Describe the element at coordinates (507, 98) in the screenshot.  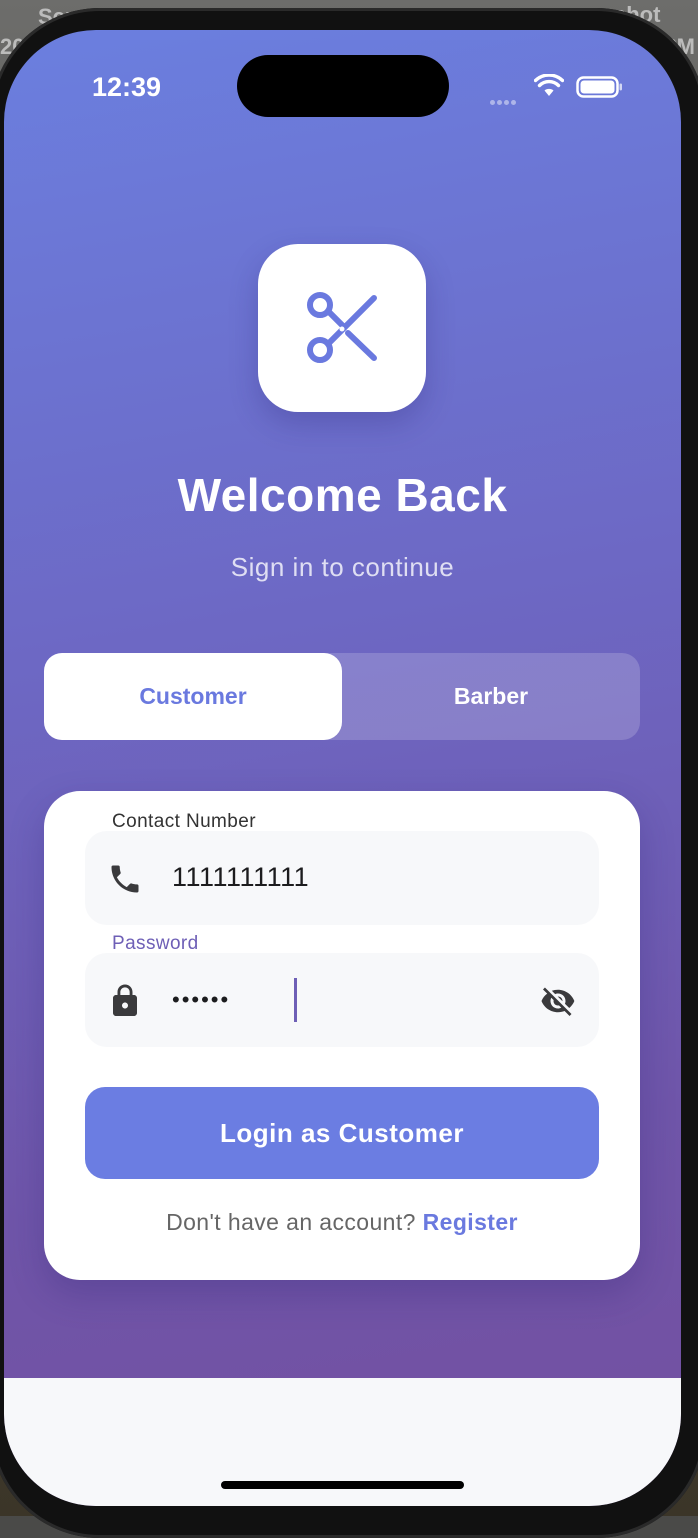
I see `cellular-signal-icon` at that location.